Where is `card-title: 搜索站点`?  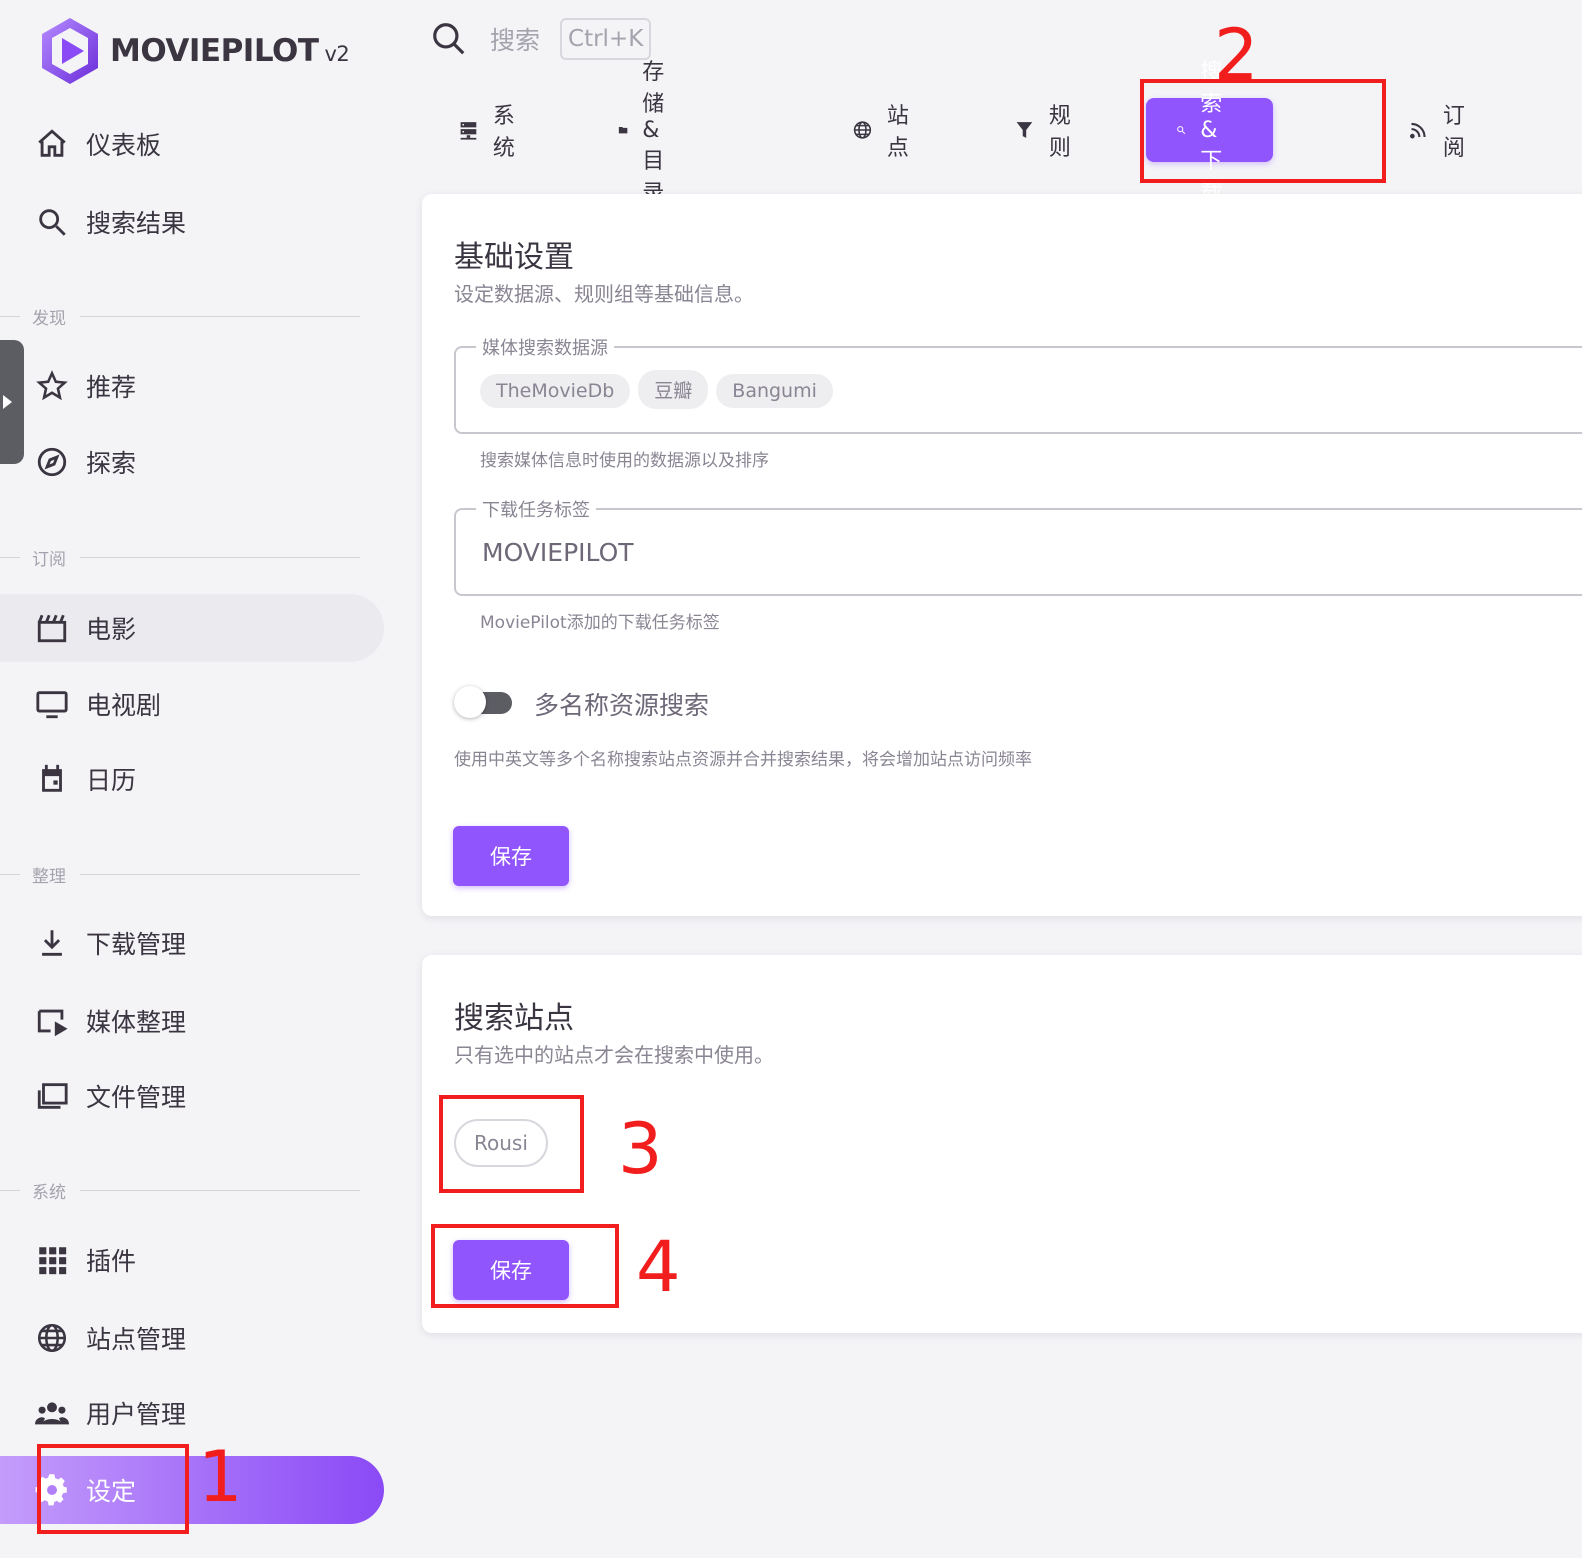 card-title: 搜索站点 is located at coordinates (514, 1018).